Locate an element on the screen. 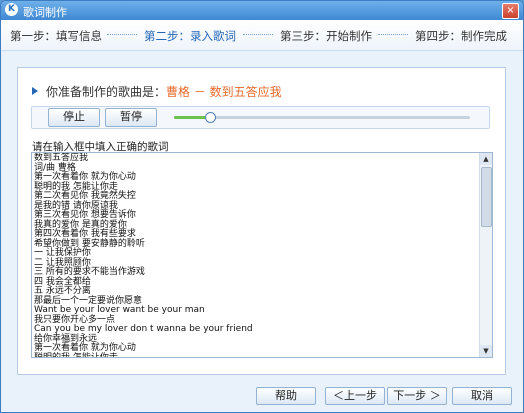  scroll-up-icon: ▲ is located at coordinates (486, 159).